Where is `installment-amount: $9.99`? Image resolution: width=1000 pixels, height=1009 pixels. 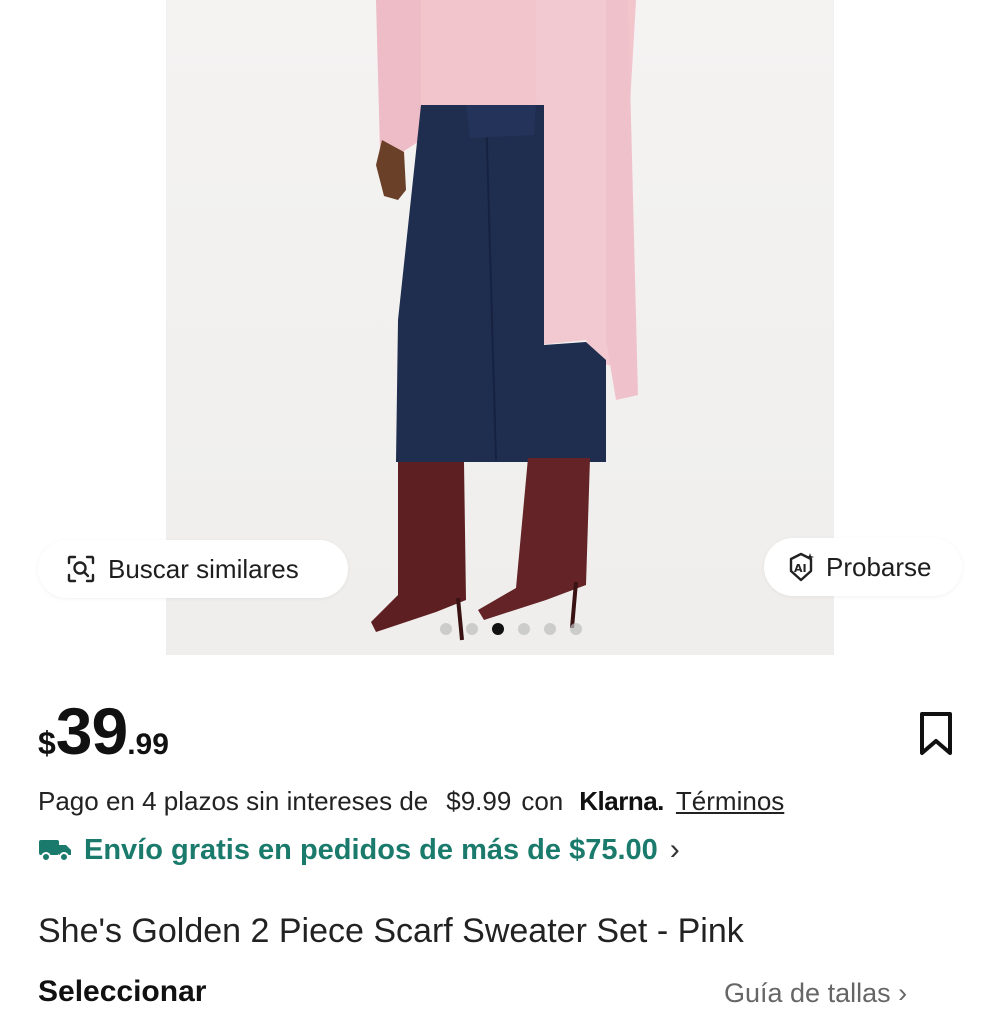 installment-amount: $9.99 is located at coordinates (479, 801).